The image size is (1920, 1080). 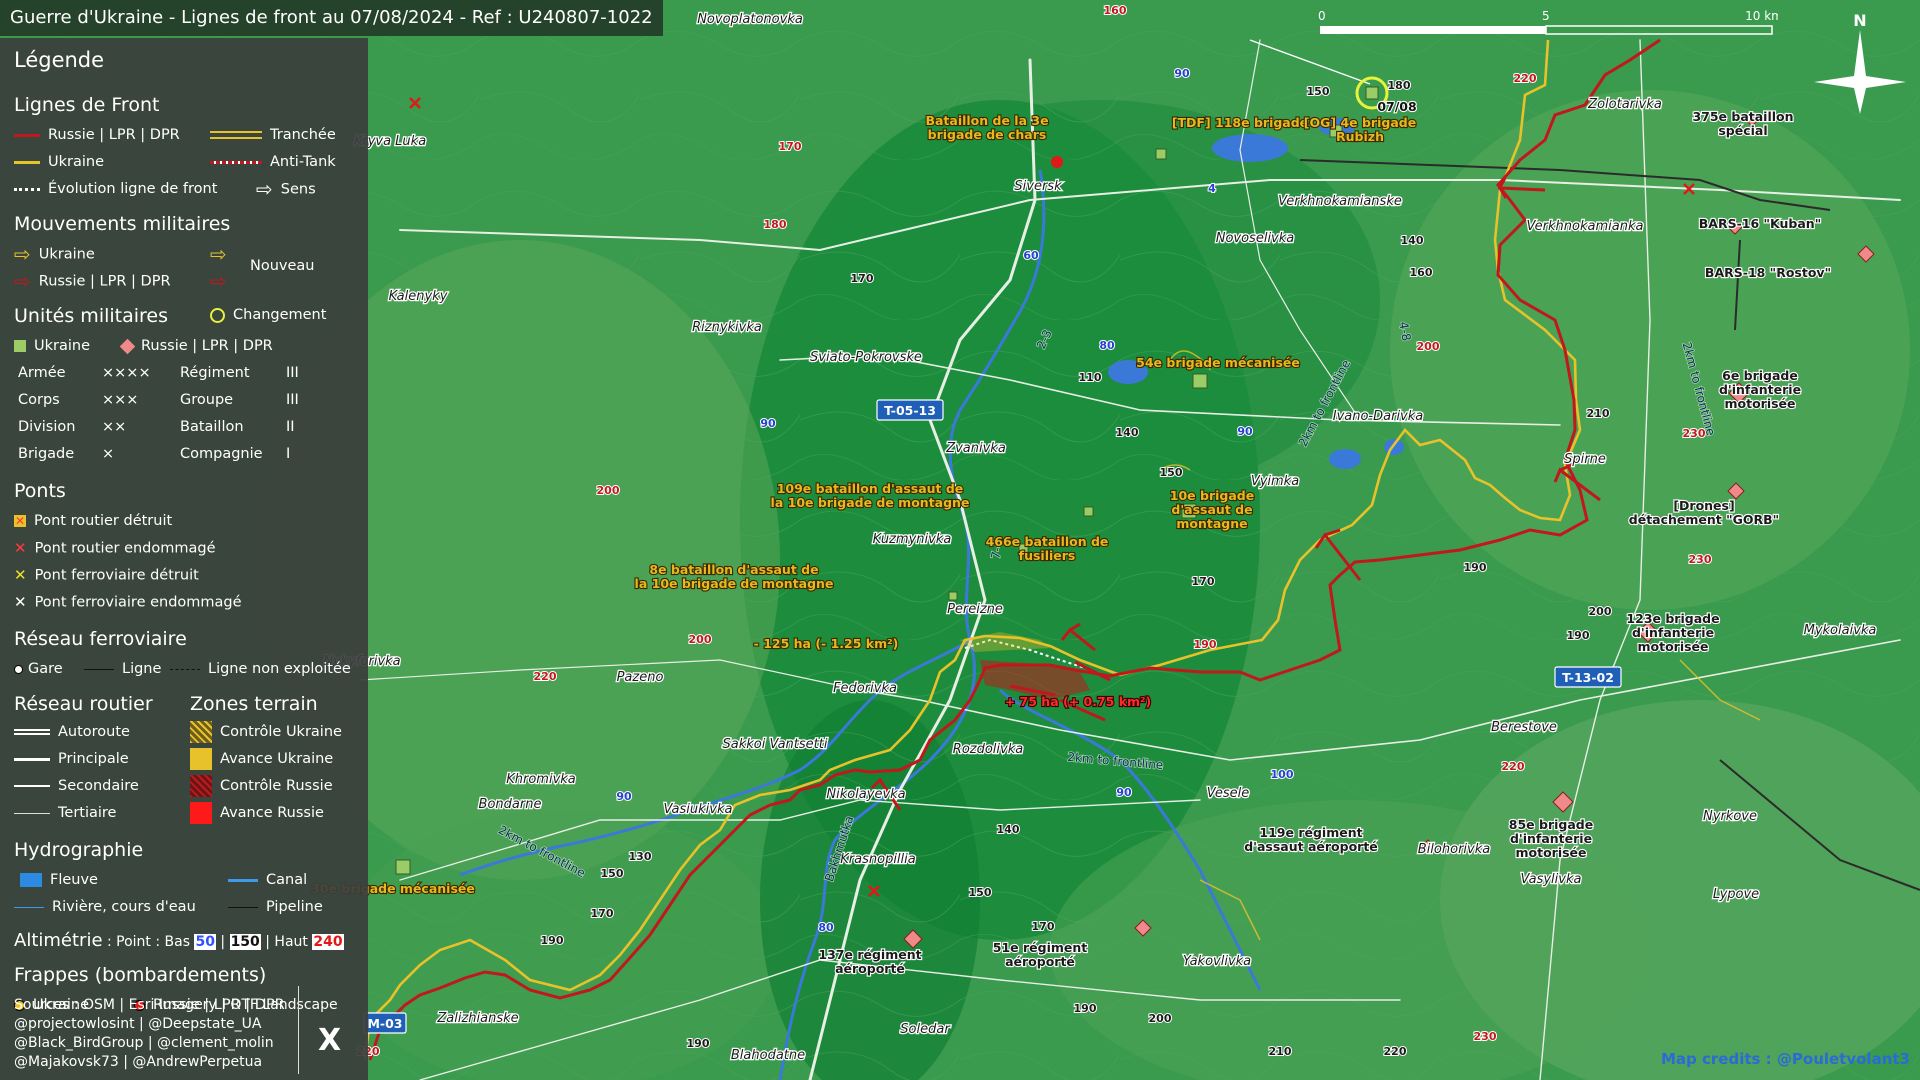 What do you see at coordinates (236, 162) in the screenshot?
I see `antitank-swatch` at bounding box center [236, 162].